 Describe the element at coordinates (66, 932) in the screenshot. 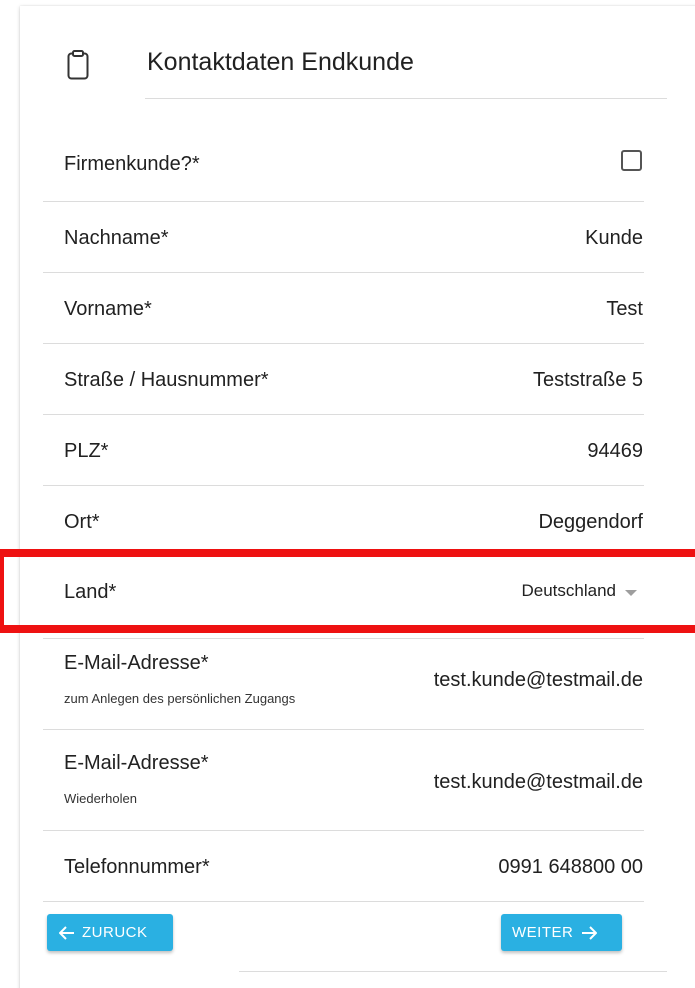

I see `arrow-left-icon` at that location.